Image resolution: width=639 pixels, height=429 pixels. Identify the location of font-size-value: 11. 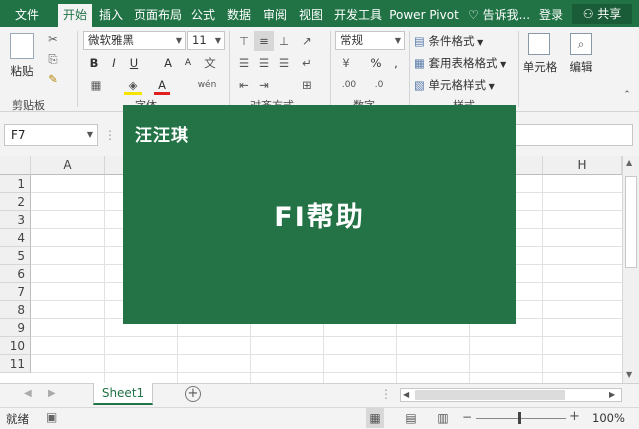
(199, 40).